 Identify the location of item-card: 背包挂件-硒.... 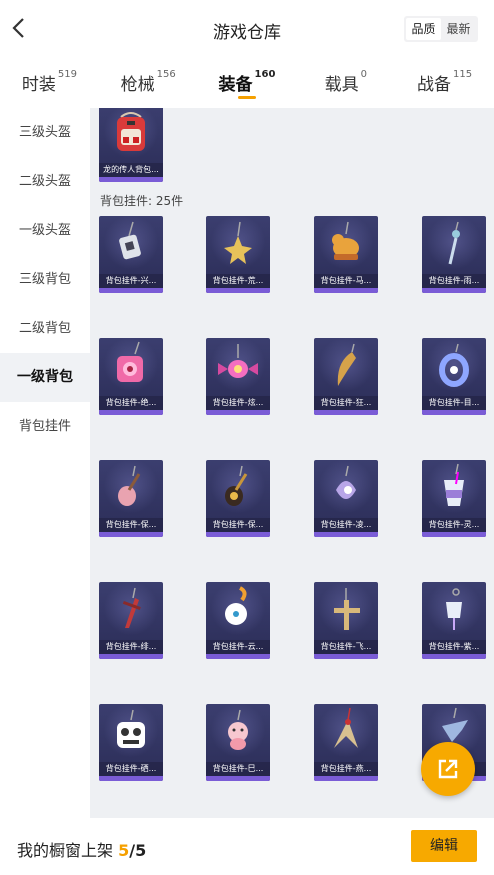
(131, 742).